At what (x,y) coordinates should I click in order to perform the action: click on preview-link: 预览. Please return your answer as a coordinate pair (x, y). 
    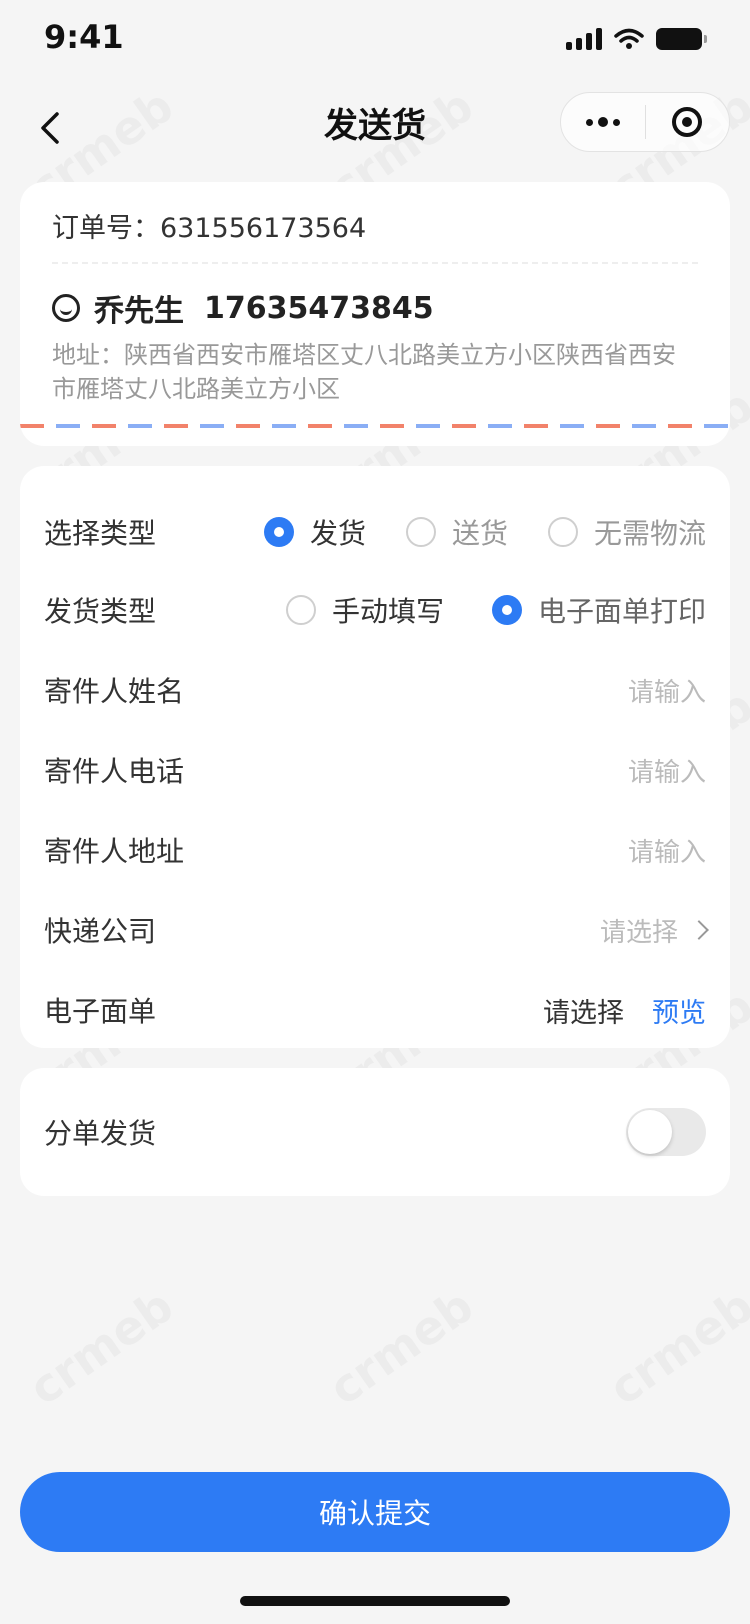
    Looking at the image, I should click on (679, 1010).